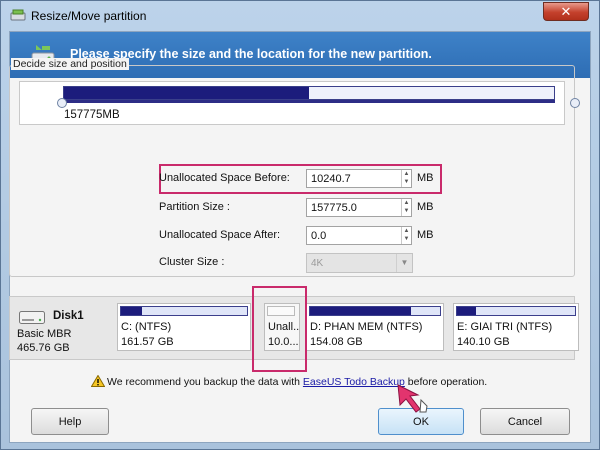  I want to click on partition-size-spinner: ▲ ▼, so click(406, 207).